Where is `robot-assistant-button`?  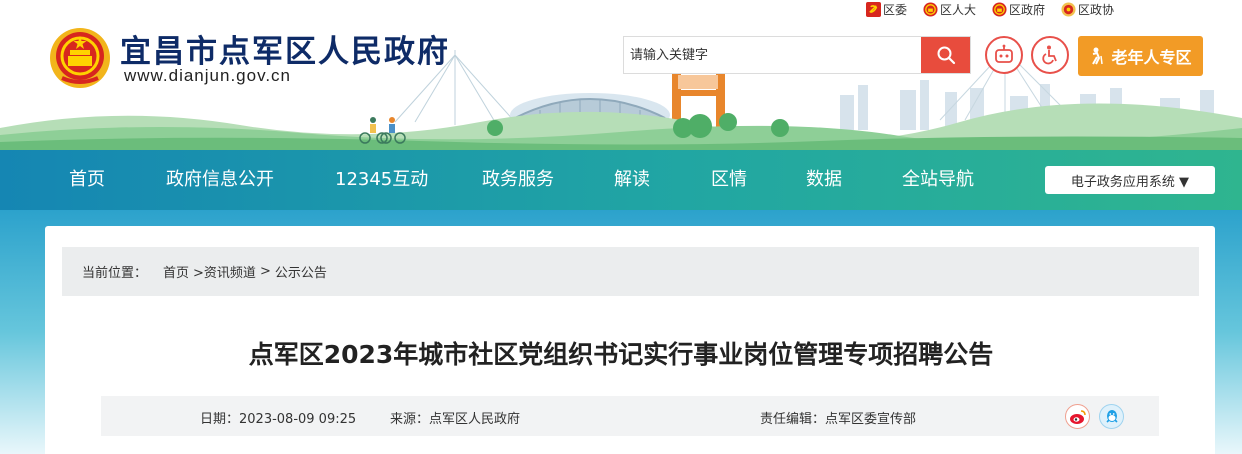 robot-assistant-button is located at coordinates (1004, 55).